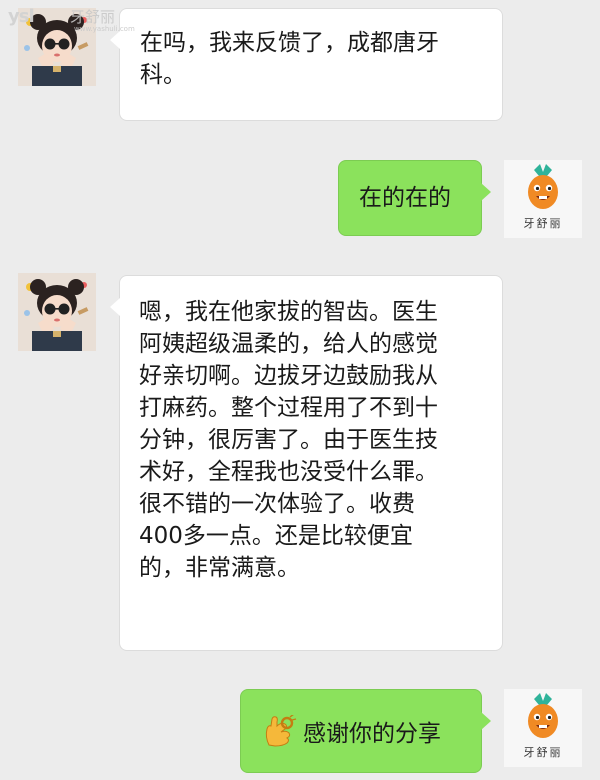 This screenshot has width=600, height=780. I want to click on watermark: ysl 牙舒丽 www.yashuli.com, so click(88, 21).